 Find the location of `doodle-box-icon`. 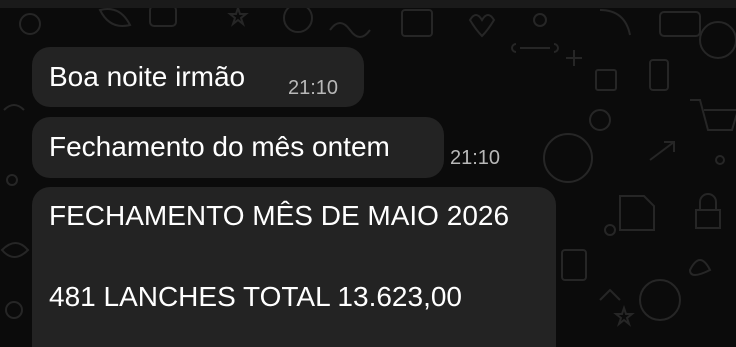

doodle-box-icon is located at coordinates (163, 16).